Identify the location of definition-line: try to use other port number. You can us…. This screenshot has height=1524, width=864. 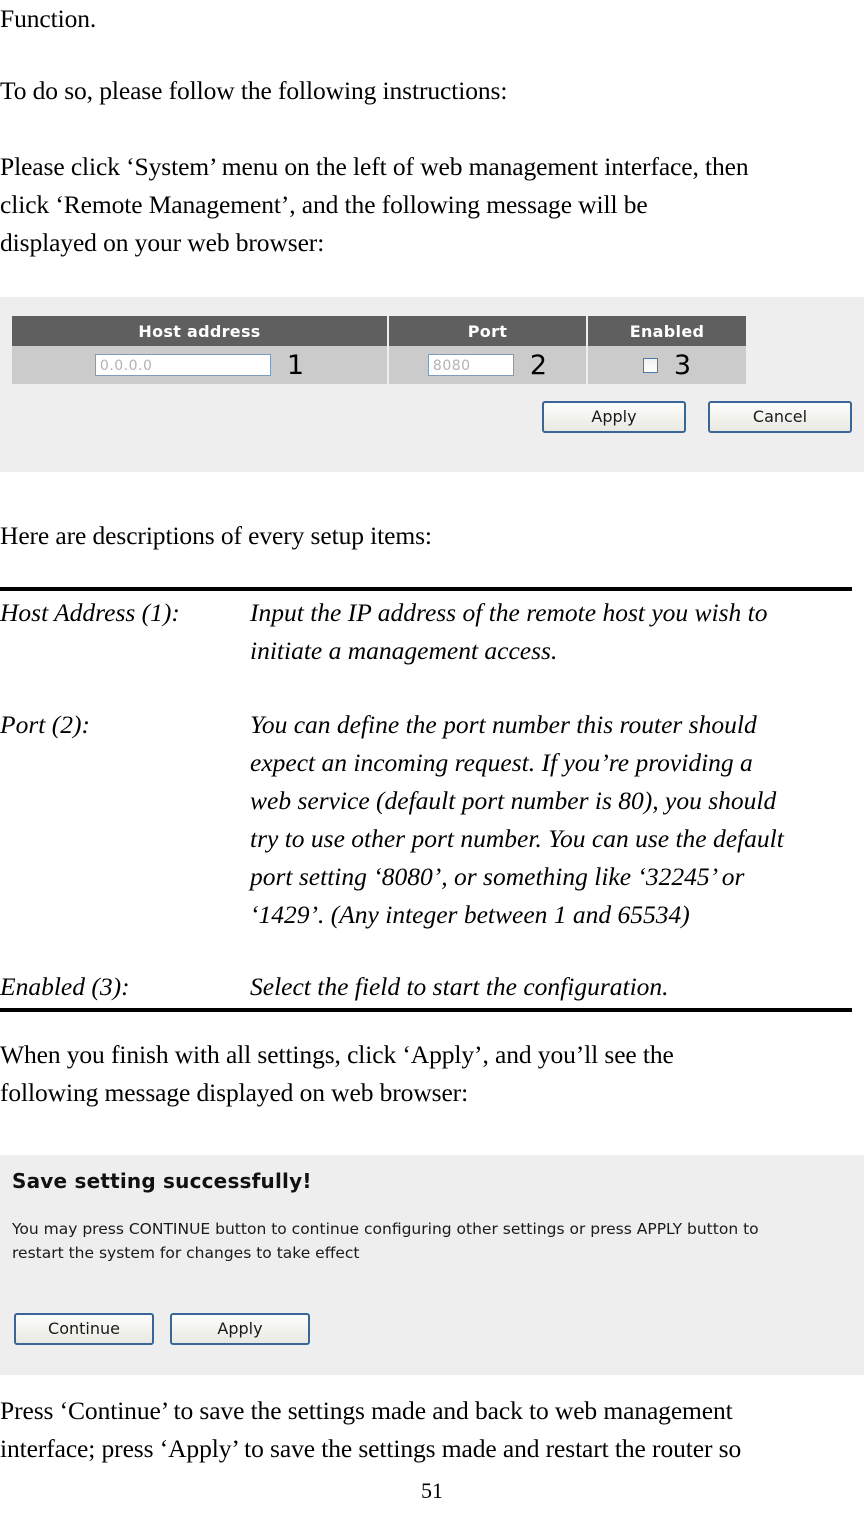
(517, 838).